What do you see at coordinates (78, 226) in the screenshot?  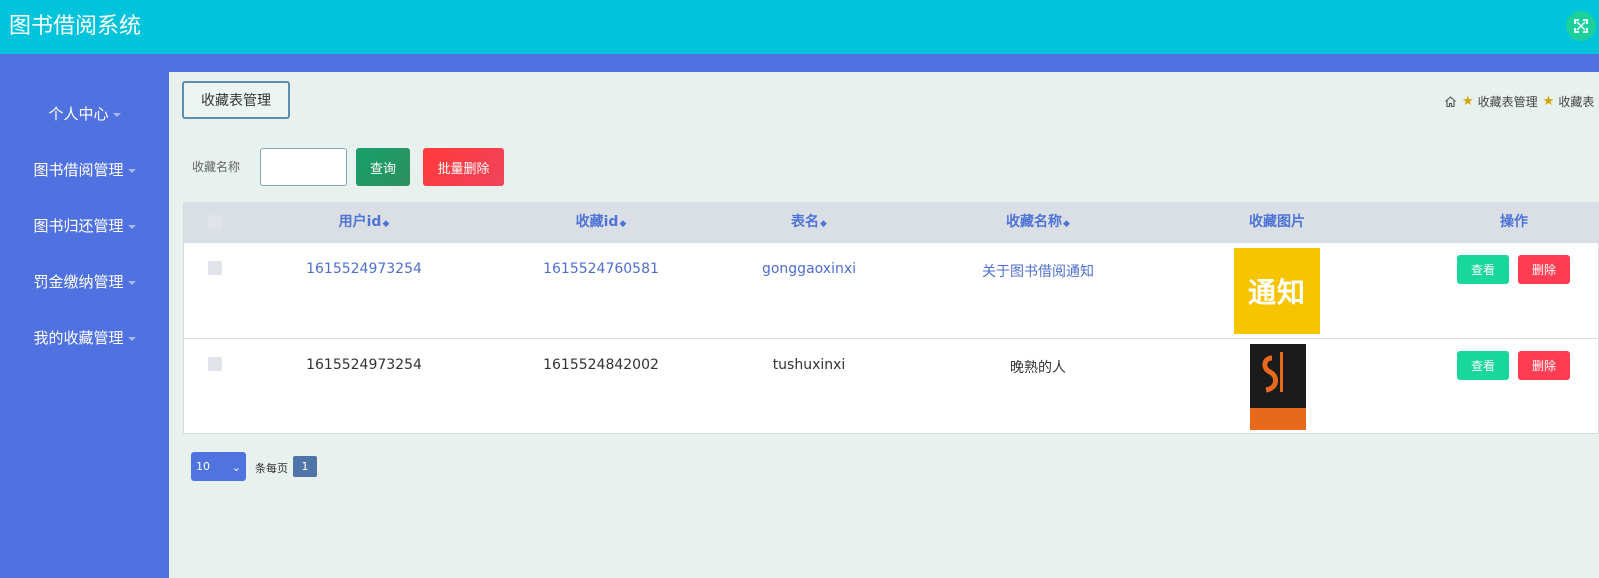 I see `sidebar-item-label: 图书归还管理` at bounding box center [78, 226].